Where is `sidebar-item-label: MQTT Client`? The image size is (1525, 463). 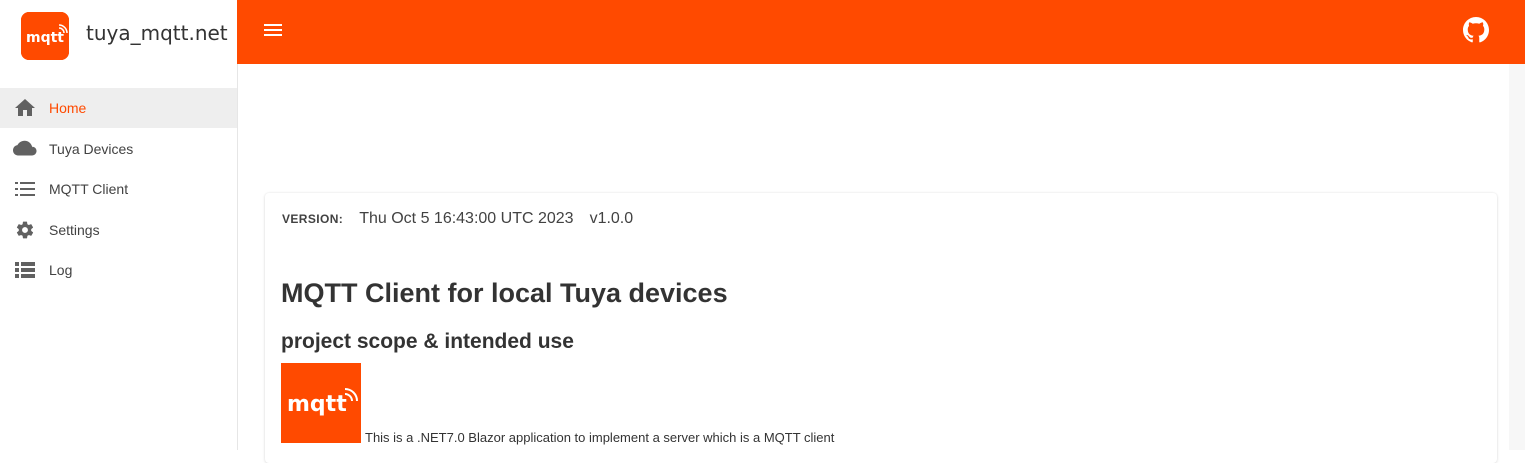
sidebar-item-label: MQTT Client is located at coordinates (89, 189).